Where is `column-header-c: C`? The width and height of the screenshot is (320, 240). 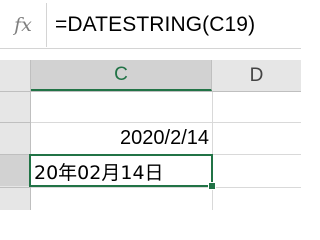
column-header-c: C is located at coordinates (121, 75).